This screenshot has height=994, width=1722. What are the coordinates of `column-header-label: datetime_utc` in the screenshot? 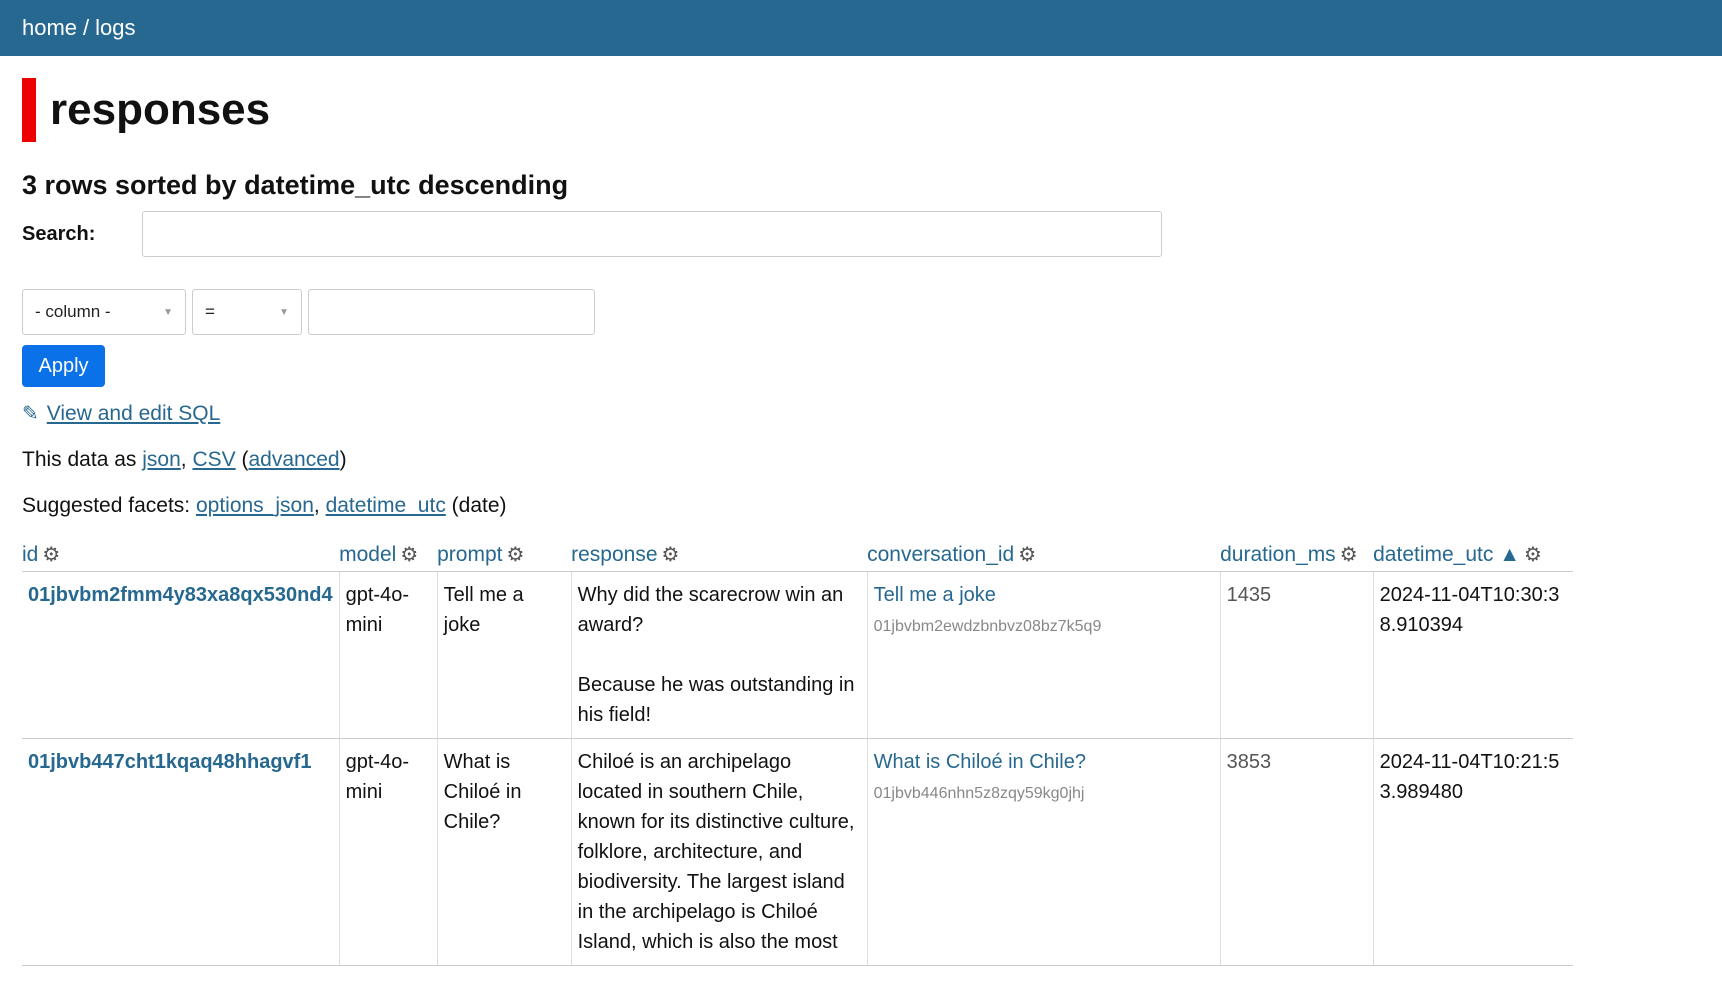 It's located at (1433, 554).